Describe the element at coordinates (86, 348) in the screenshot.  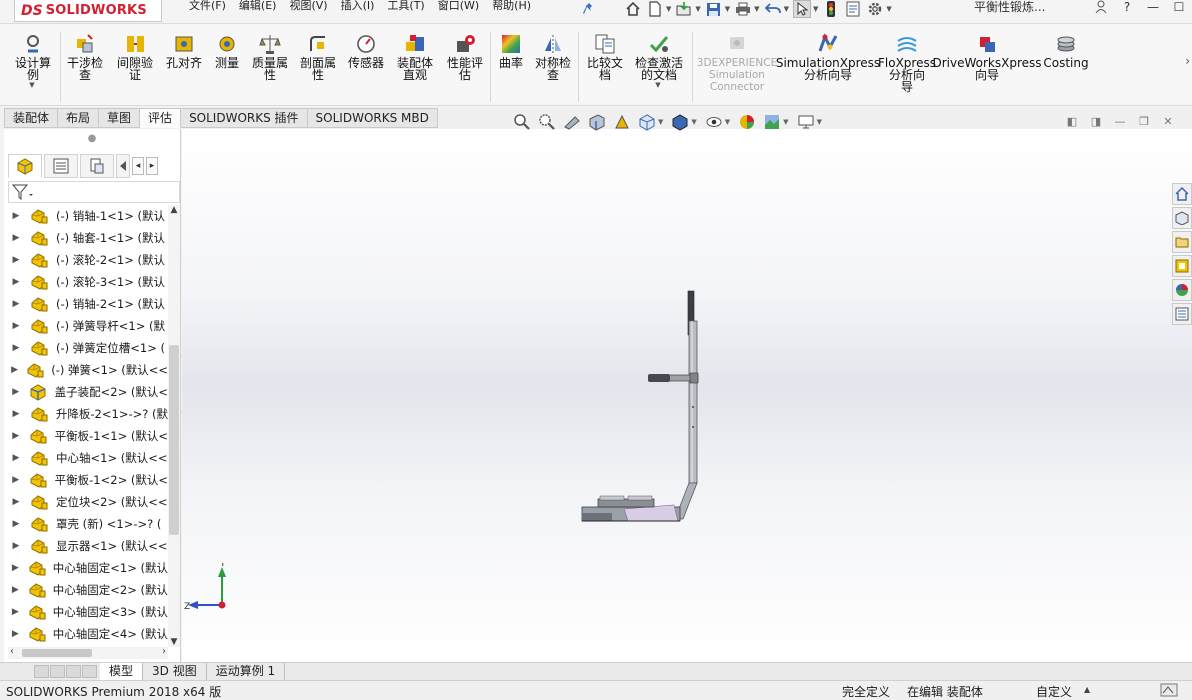
I see `tree-item: ▶ (-) 弹簧定位槽<1> (` at that location.